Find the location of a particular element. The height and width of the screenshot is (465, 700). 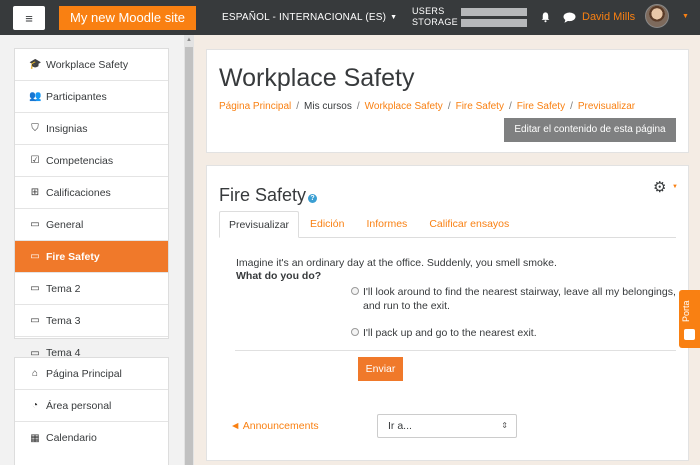

sidebar-item-workplace-safety: 🎓 Workplace Safety is located at coordinates (91, 65).